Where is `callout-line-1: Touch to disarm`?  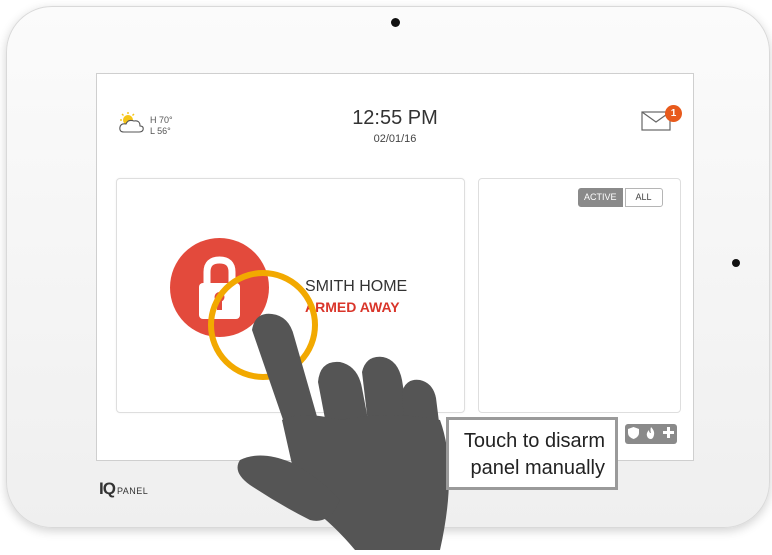
callout-line-1: Touch to disarm is located at coordinates (534, 441).